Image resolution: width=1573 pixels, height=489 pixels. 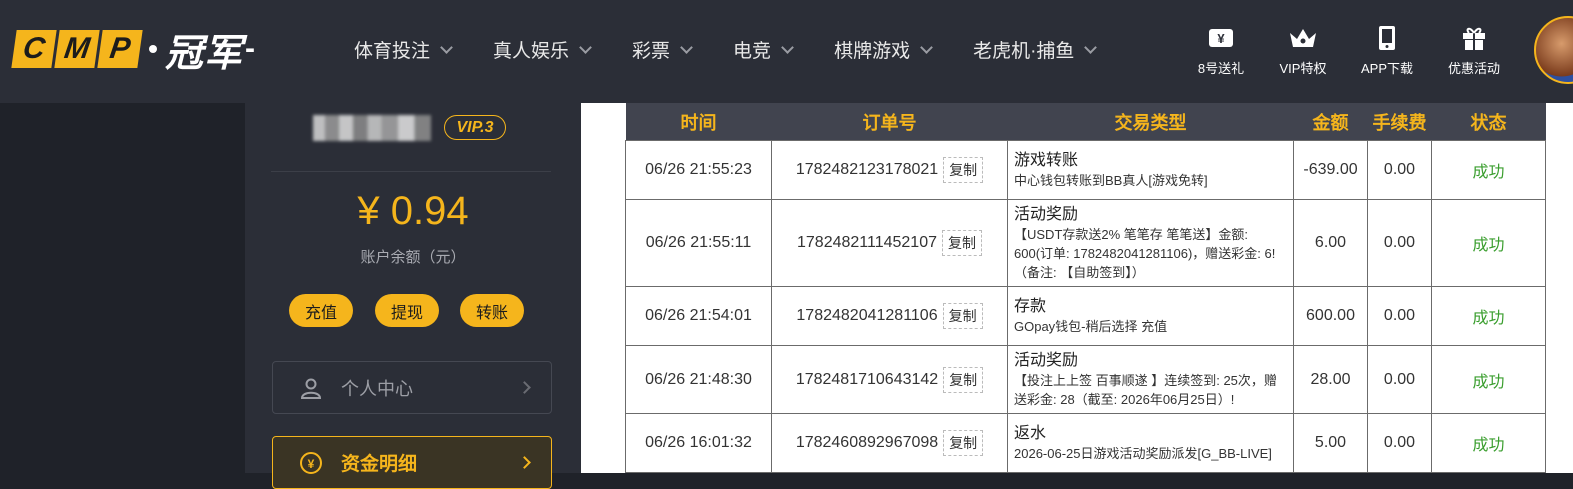 I want to click on quick-link-8-gift: ¥ 8号送礼, so click(x=1221, y=50).